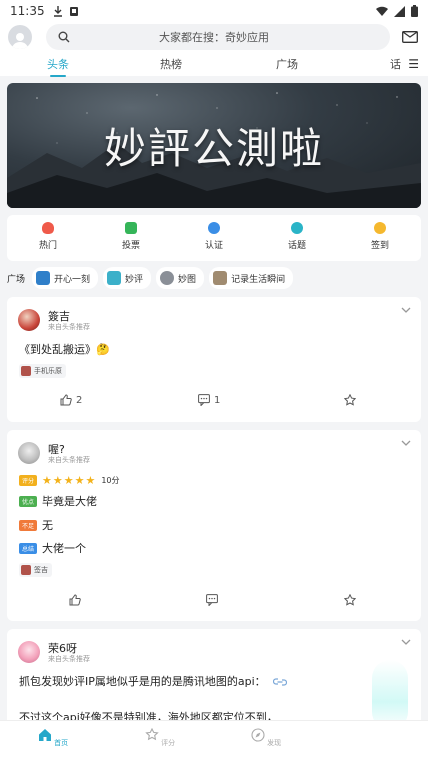 This screenshot has height=761, width=428. Describe the element at coordinates (258, 735) in the screenshot. I see `compass-icon` at that location.